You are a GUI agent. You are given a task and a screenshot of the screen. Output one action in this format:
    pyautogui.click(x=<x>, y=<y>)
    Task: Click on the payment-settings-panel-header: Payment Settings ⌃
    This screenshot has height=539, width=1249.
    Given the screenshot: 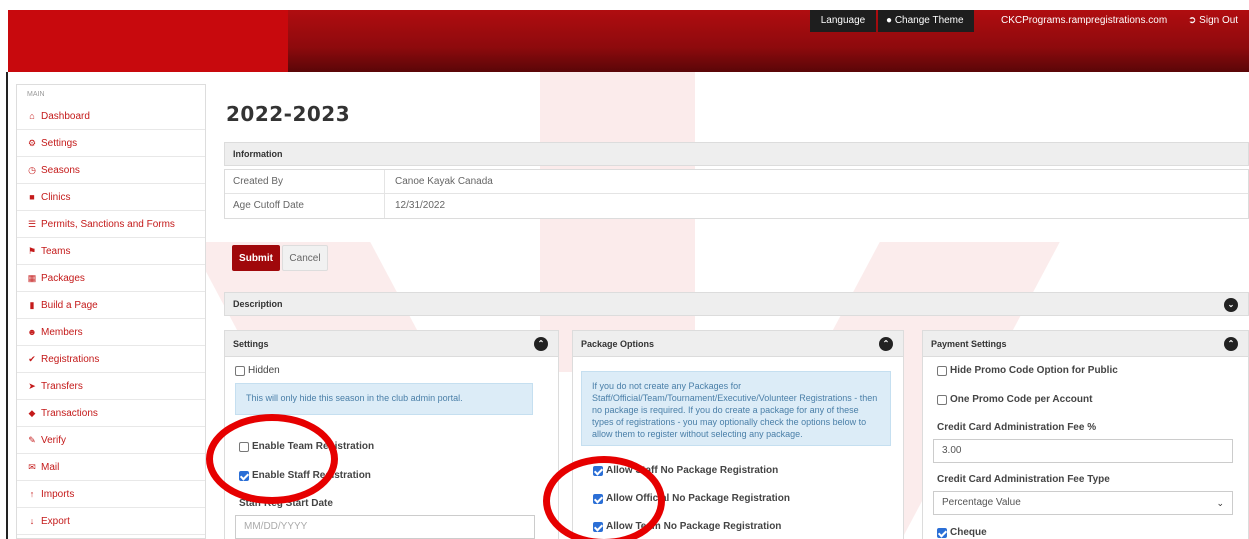 What is the action you would take?
    pyautogui.click(x=1085, y=344)
    